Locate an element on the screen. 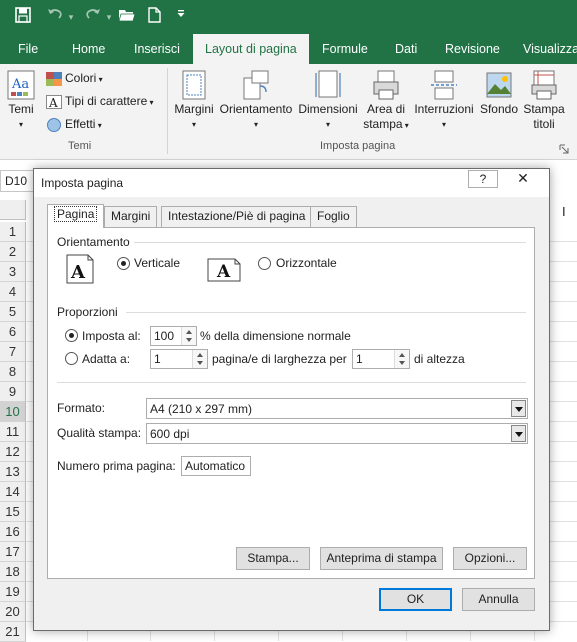  row-header: 12 is located at coordinates (13, 452).